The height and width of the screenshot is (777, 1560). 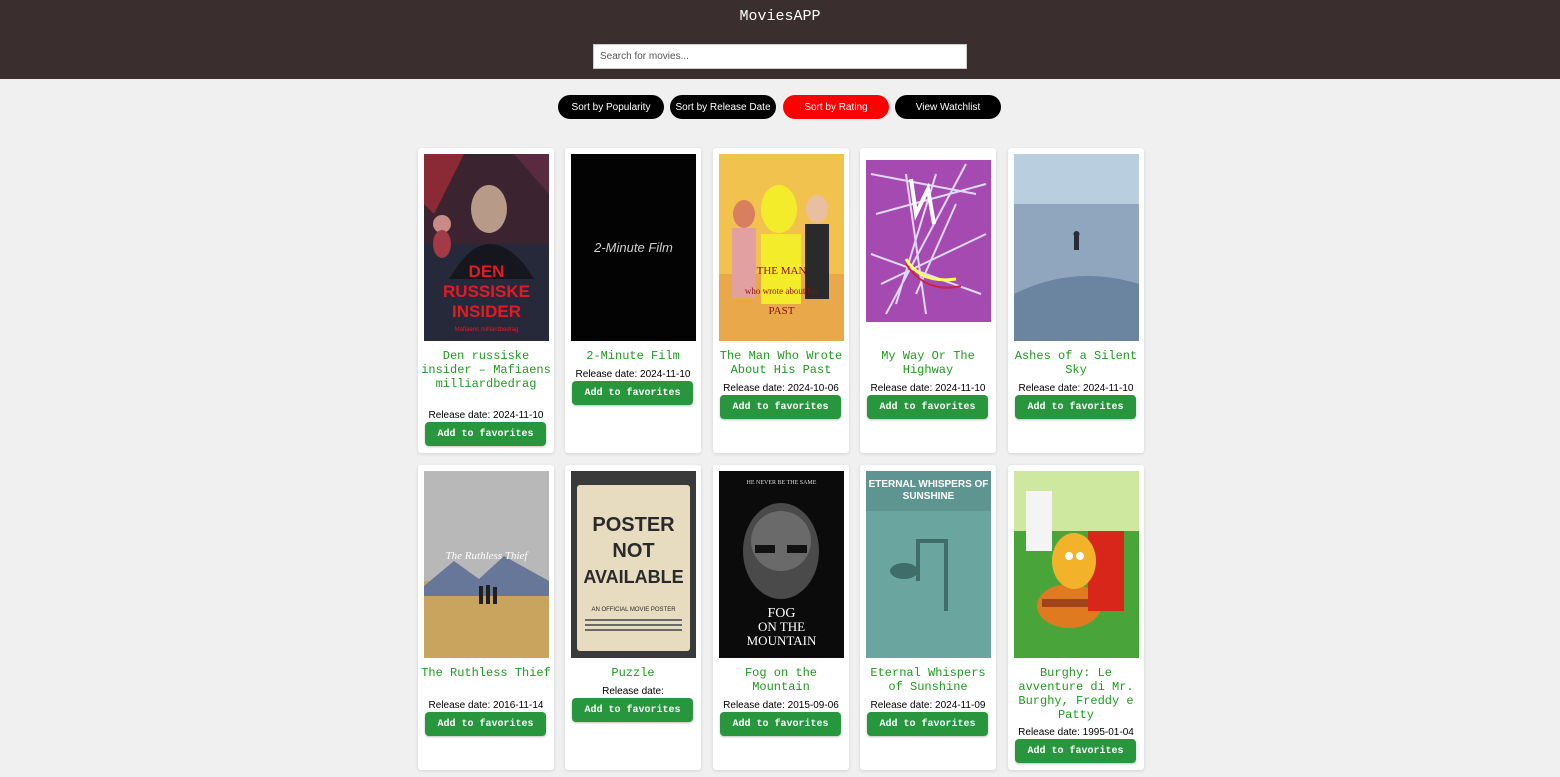 I want to click on svg-text: who wrote about his, so click(x=782, y=291).